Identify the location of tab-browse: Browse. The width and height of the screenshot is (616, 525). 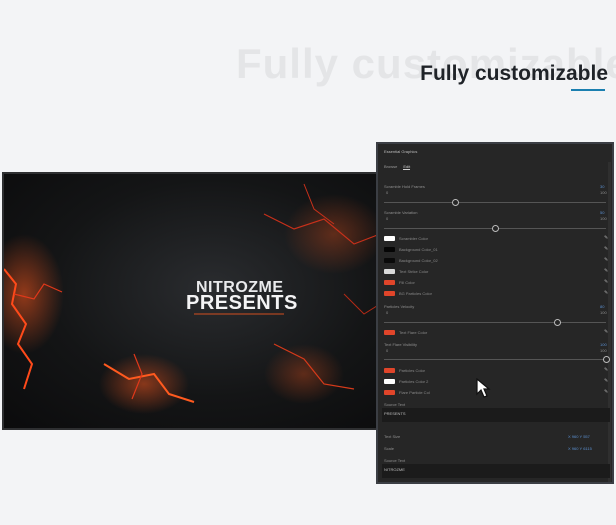
(390, 167).